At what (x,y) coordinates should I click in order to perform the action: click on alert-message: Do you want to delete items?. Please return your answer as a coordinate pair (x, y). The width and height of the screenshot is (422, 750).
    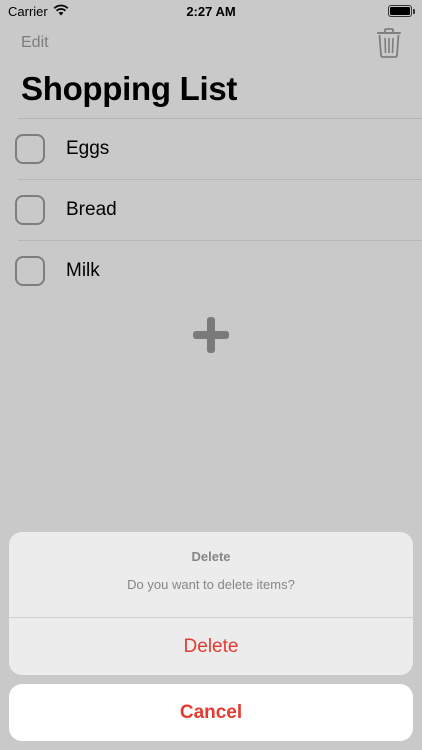
    Looking at the image, I should click on (211, 584).